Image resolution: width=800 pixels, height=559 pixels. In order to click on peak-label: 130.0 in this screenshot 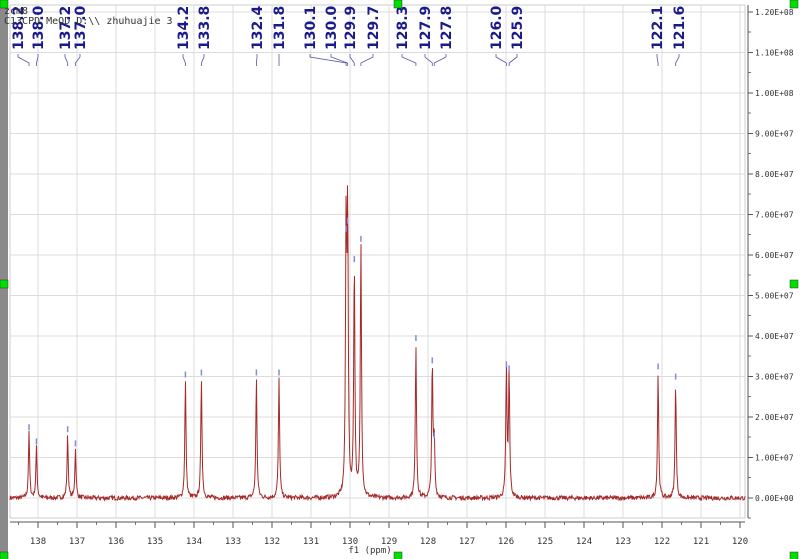, I will do `click(332, 27)`.